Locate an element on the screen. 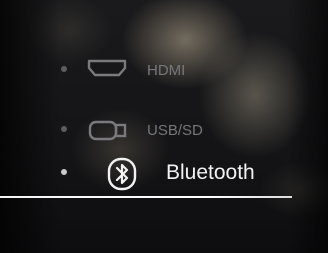  source-item-usb: USB/SD is located at coordinates (164, 130).